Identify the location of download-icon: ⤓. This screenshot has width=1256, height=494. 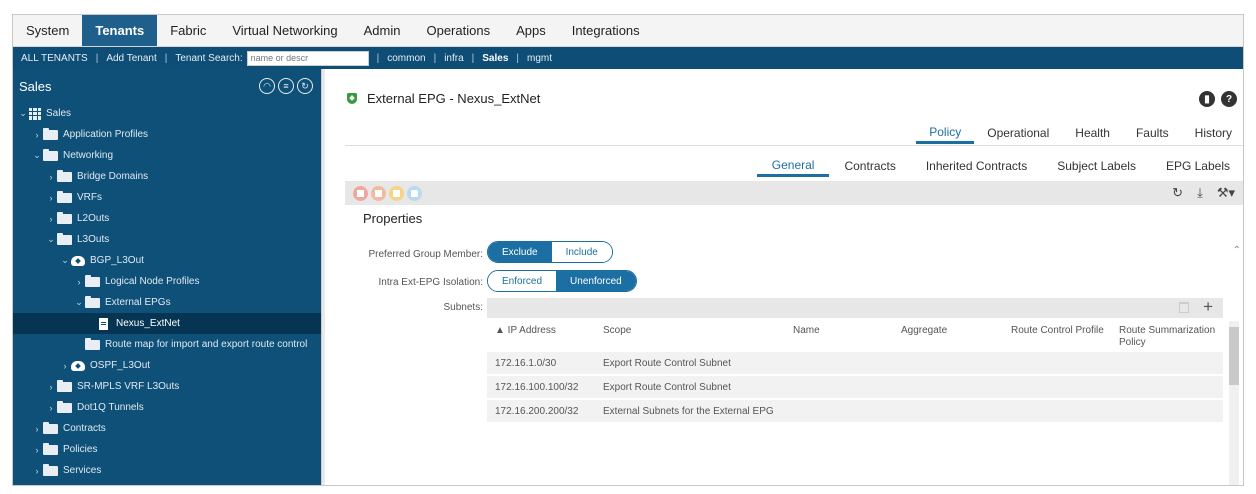
(1200, 193).